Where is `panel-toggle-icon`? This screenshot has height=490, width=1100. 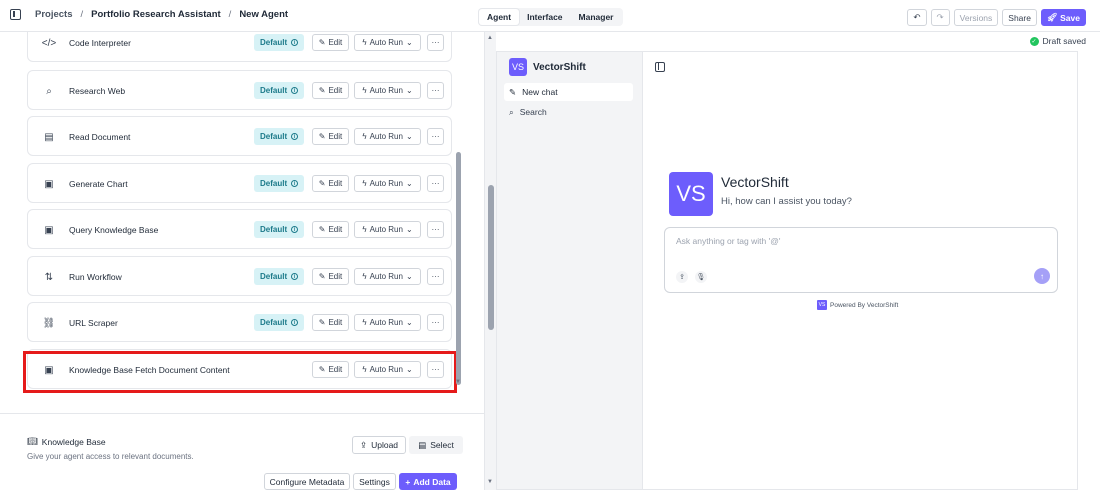 panel-toggle-icon is located at coordinates (660, 67).